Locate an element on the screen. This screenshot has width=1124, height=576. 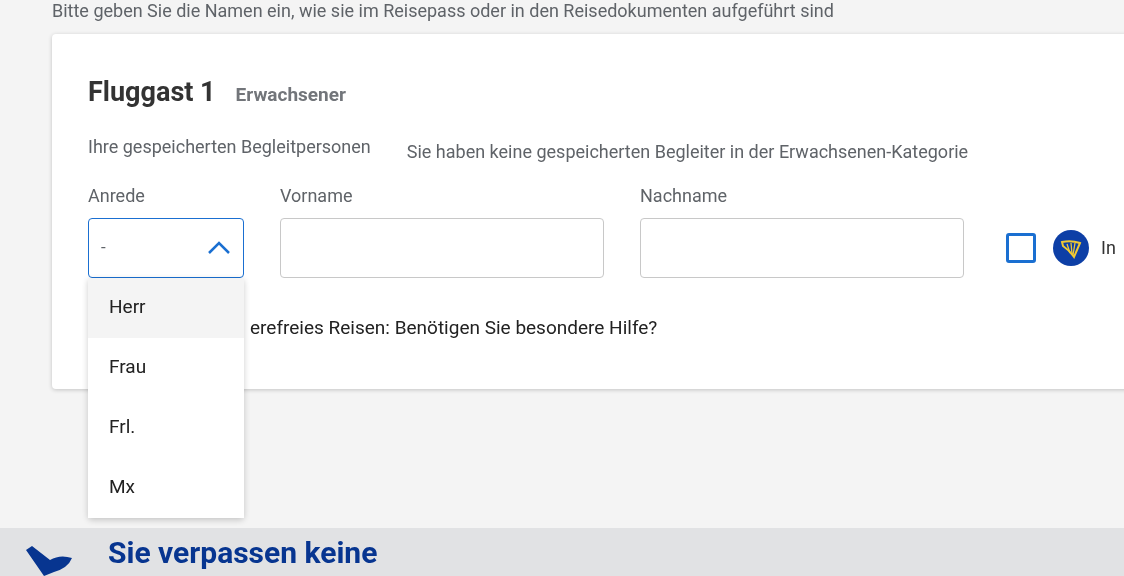
passenger-title: Fluggast 1 is located at coordinates (152, 92).